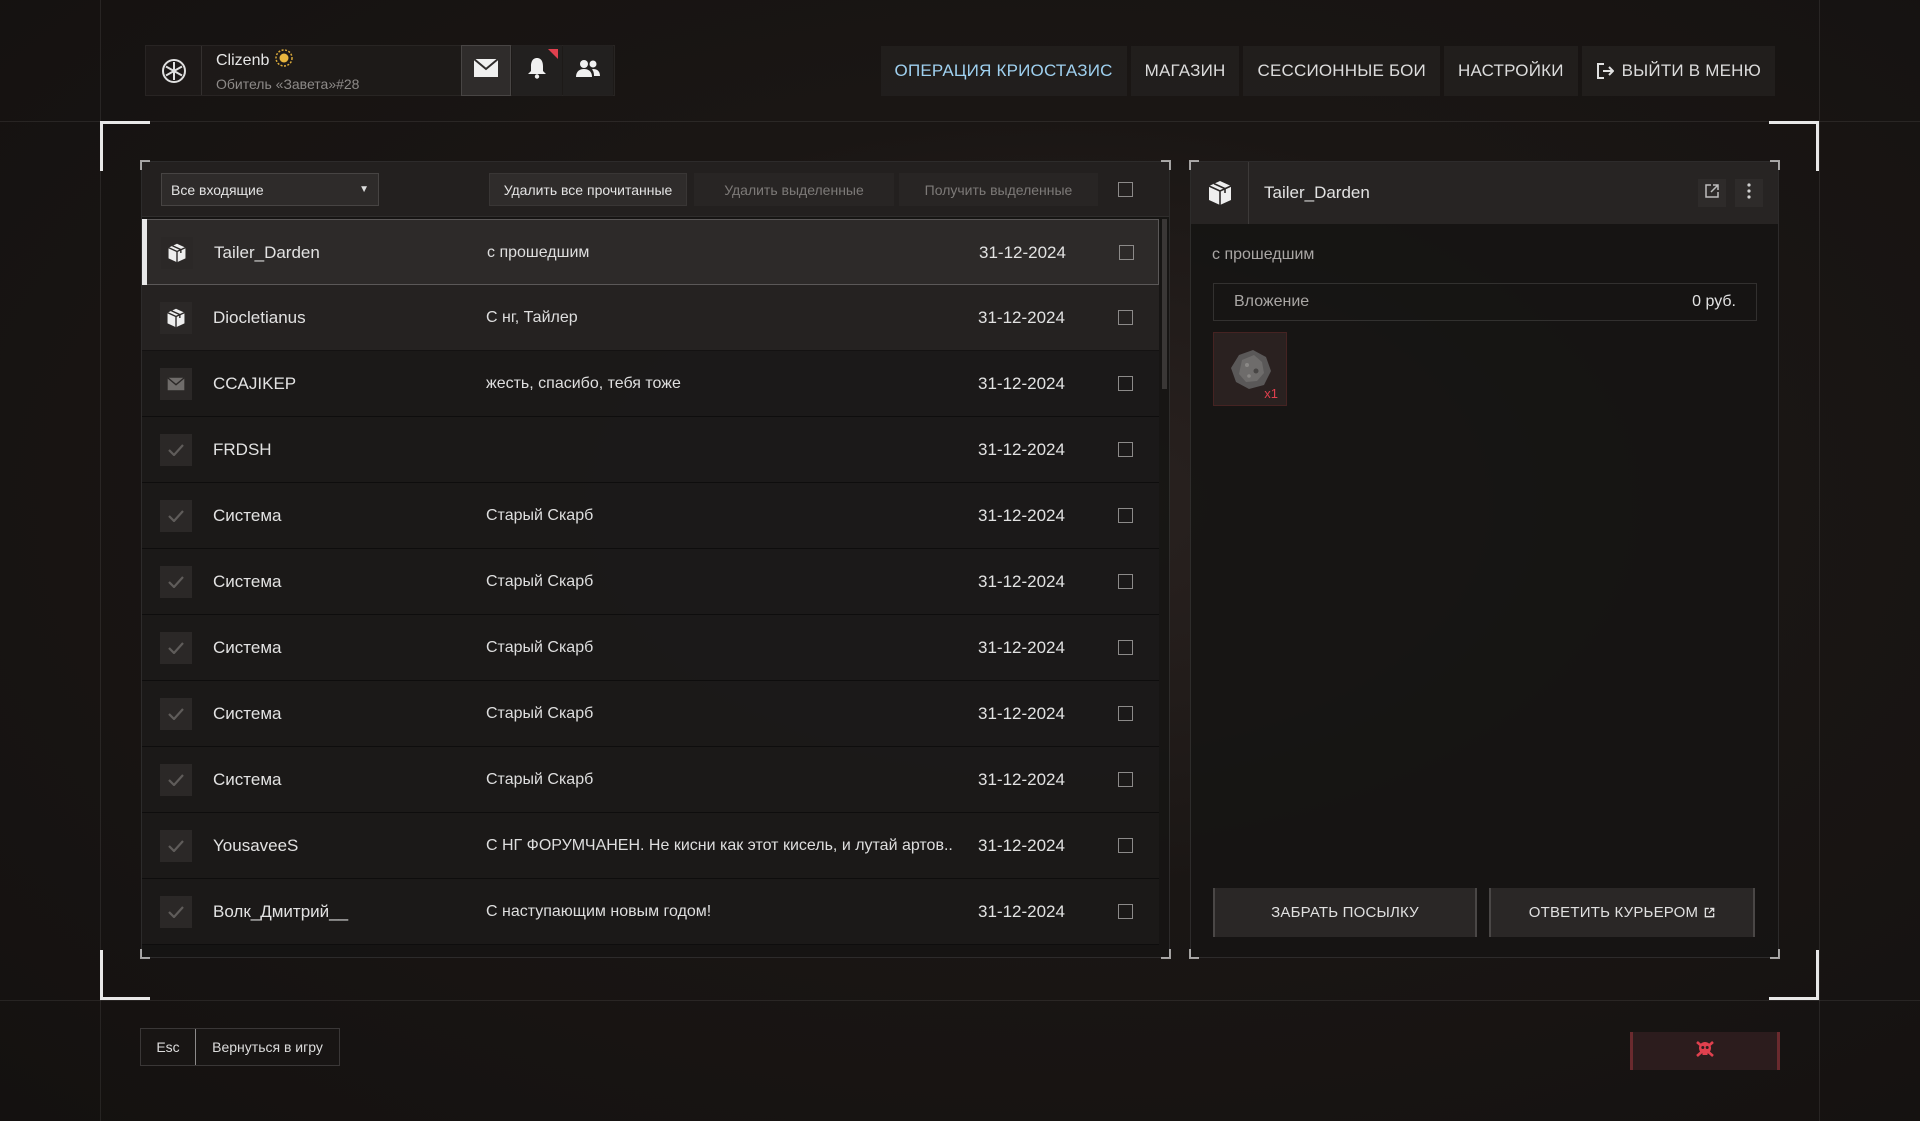 Image resolution: width=1920 pixels, height=1121 pixels. Describe the element at coordinates (255, 383) in the screenshot. I see `message-sender: CCAJIKEP` at that location.